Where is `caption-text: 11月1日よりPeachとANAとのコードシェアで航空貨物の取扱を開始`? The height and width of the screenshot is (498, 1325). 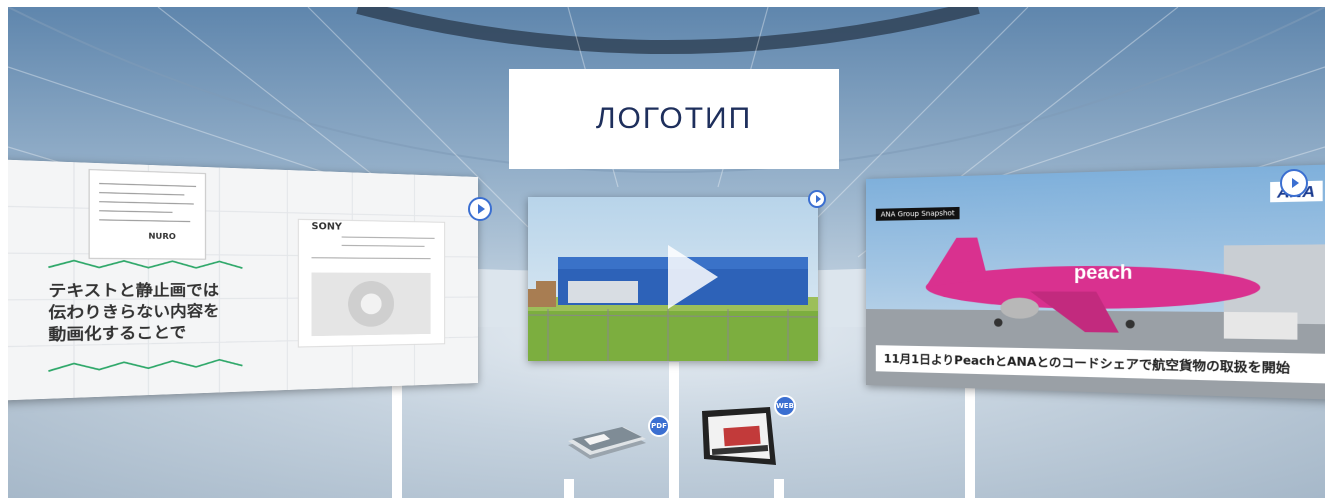 caption-text: 11月1日よりPeachとANAとのコードシェアで航空貨物の取扱を開始 is located at coordinates (1087, 363).